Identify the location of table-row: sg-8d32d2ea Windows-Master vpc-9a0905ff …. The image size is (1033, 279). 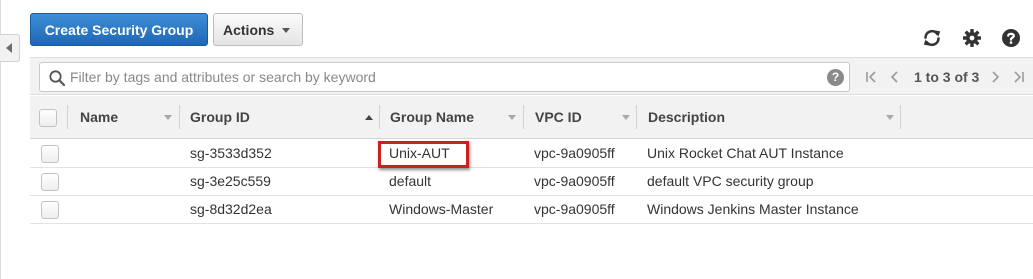
(531, 210).